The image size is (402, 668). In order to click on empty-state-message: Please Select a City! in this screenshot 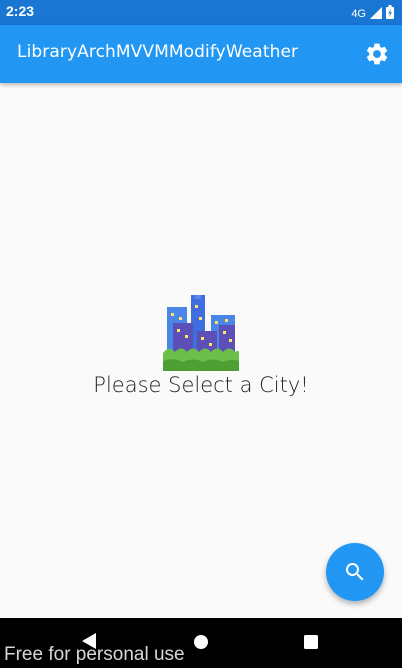, I will do `click(201, 385)`.